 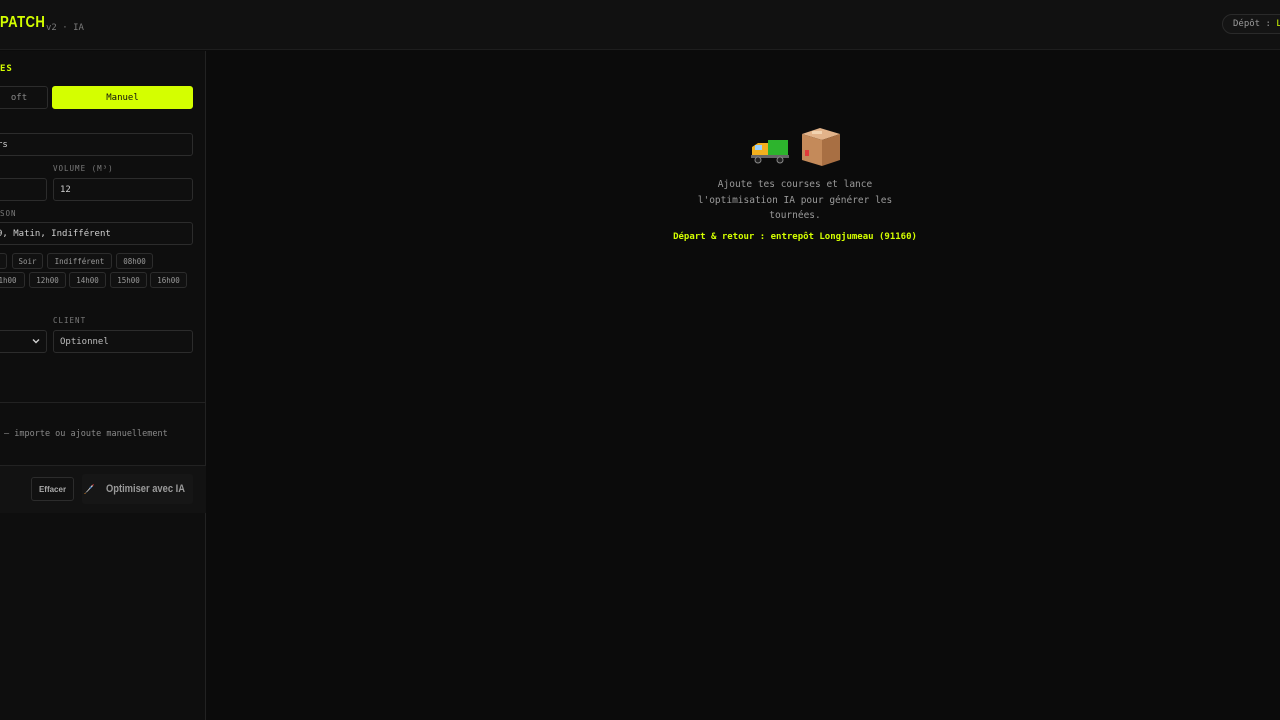 I want to click on chip-16h00: 16h00, so click(x=168, y=280).